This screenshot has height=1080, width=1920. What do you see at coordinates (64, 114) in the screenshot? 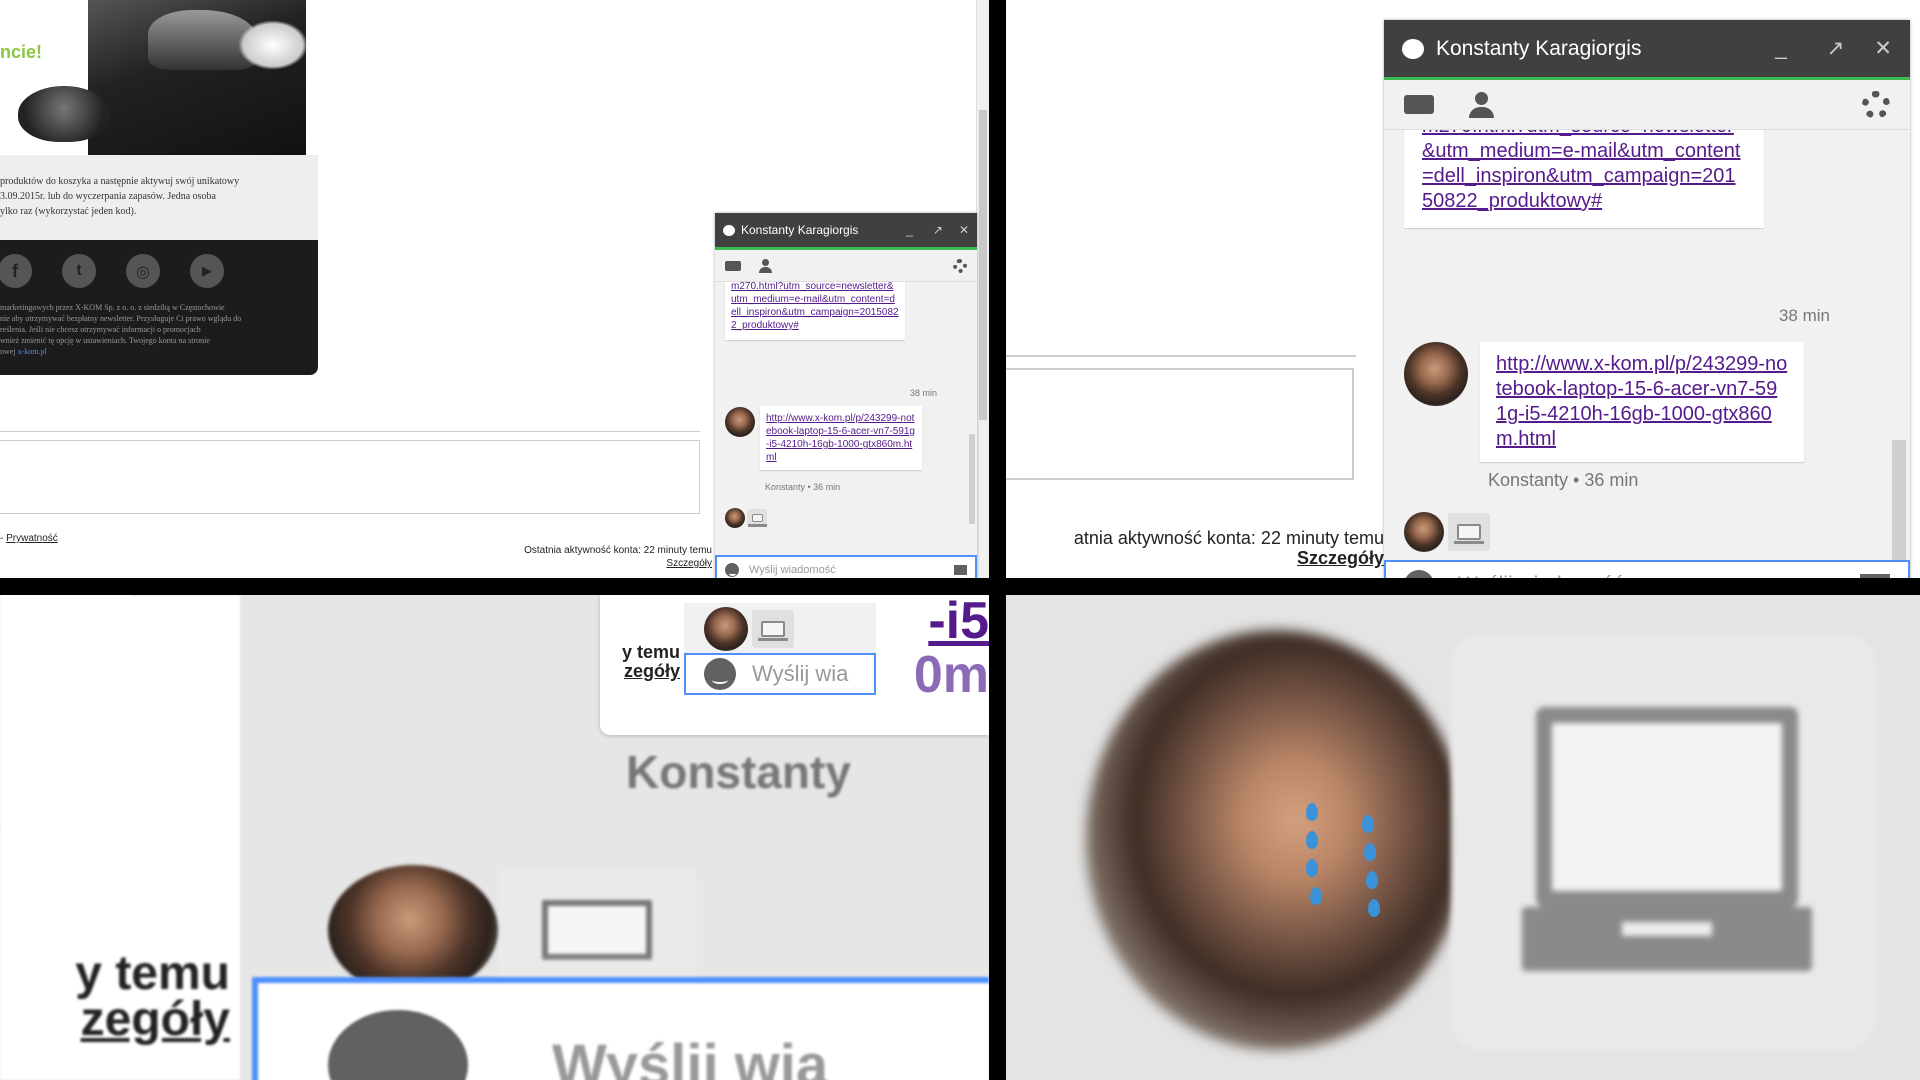
I see `gaming-mouse-image` at bounding box center [64, 114].